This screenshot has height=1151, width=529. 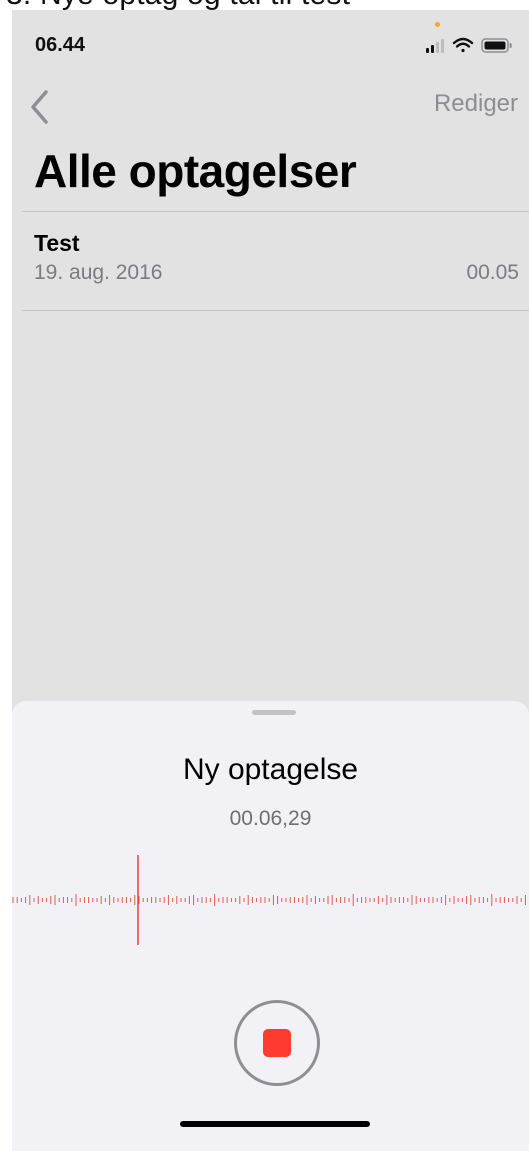 I want to click on status-icons, so click(x=469, y=45).